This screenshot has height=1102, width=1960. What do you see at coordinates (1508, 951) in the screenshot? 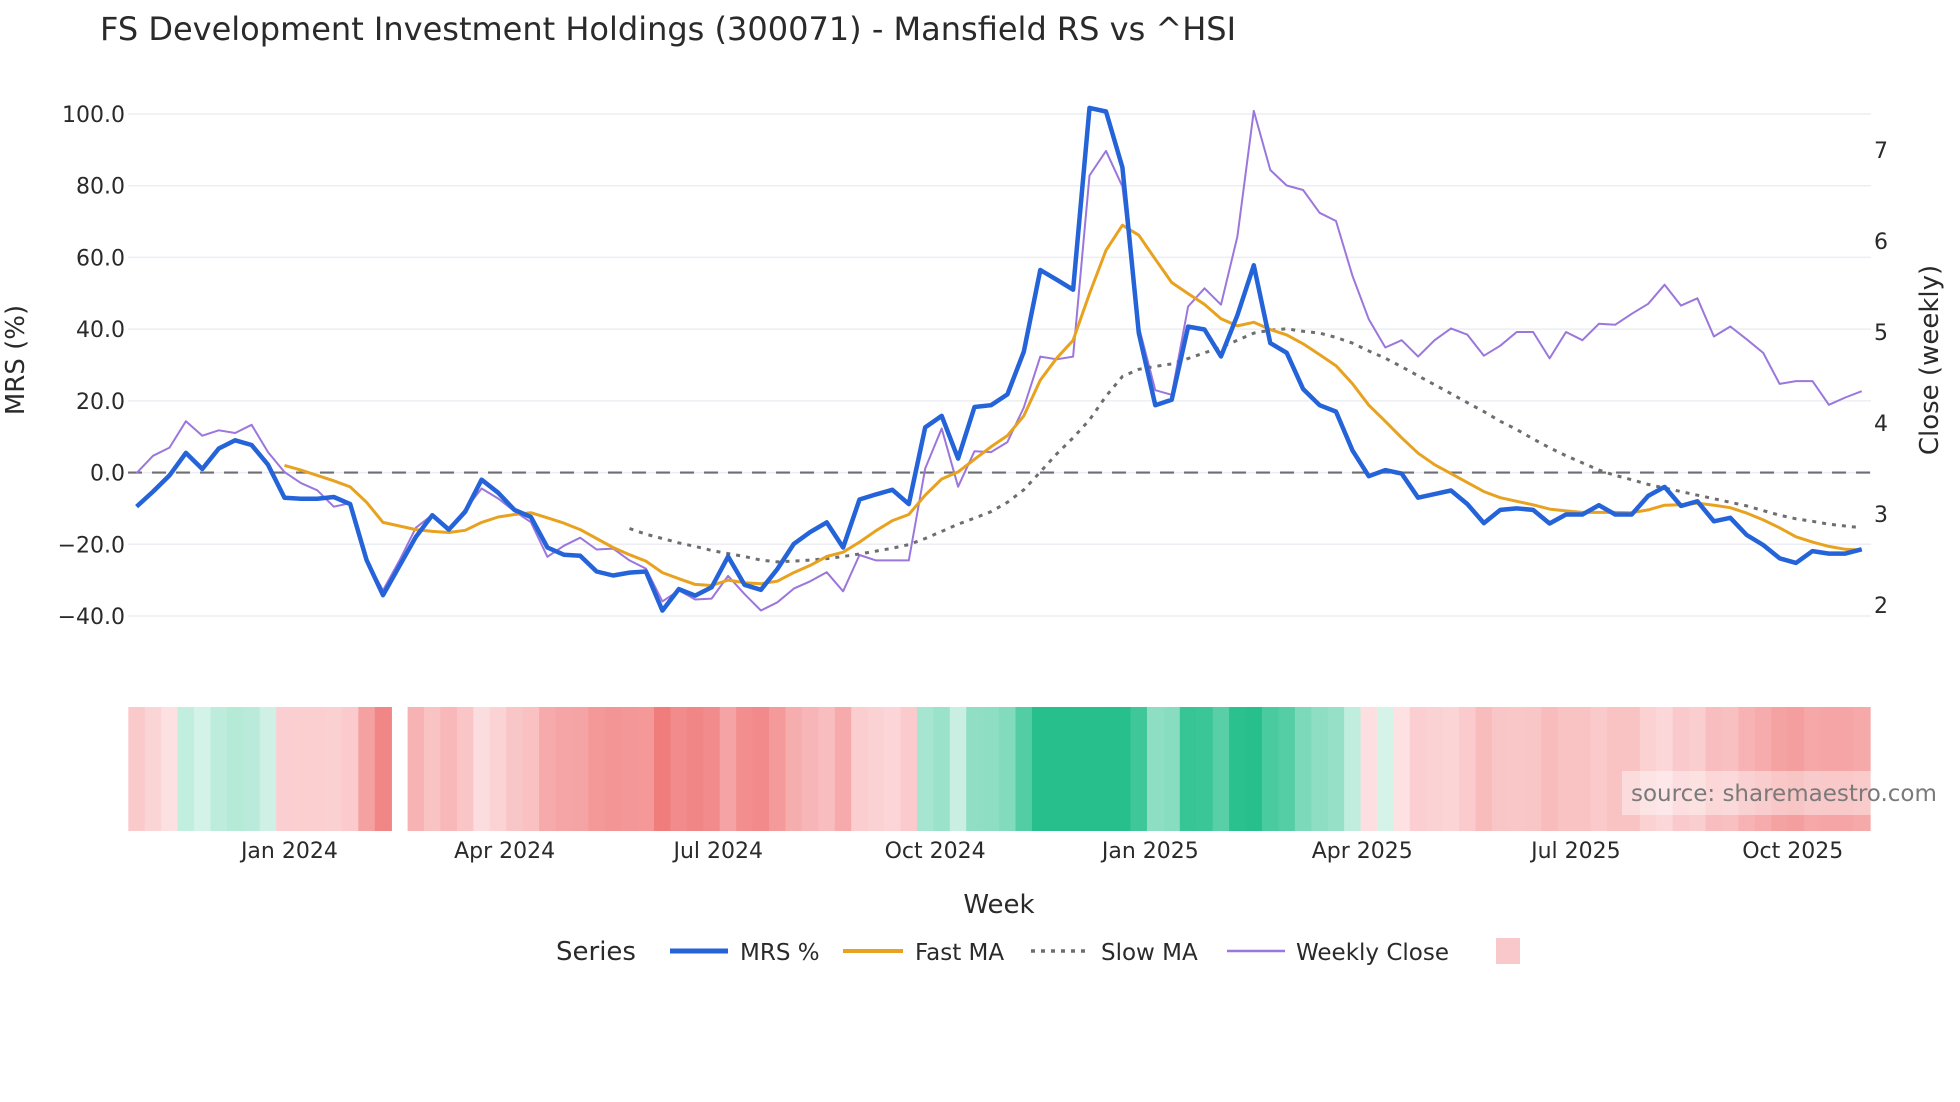
I see `legend-swatch-heatmap` at bounding box center [1508, 951].